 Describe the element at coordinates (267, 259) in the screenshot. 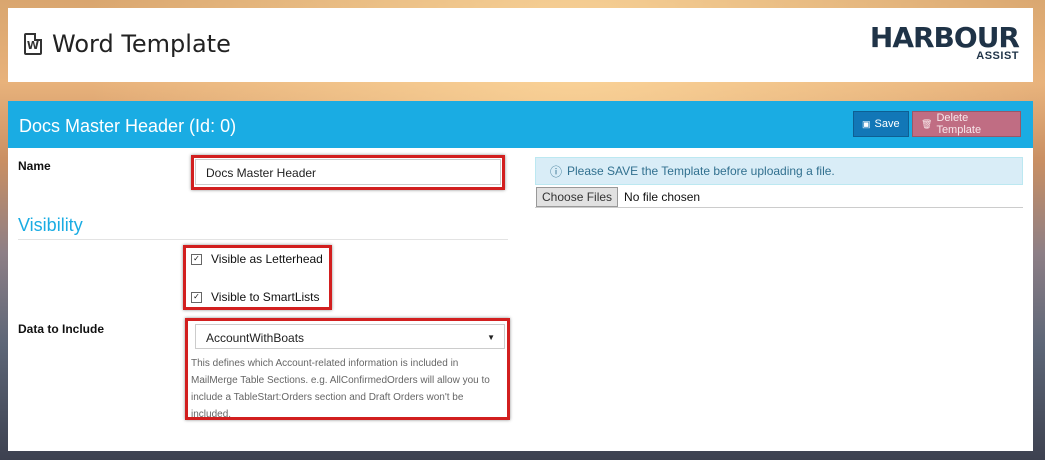

I see `letterhead-label: Visible as Letterhead` at that location.